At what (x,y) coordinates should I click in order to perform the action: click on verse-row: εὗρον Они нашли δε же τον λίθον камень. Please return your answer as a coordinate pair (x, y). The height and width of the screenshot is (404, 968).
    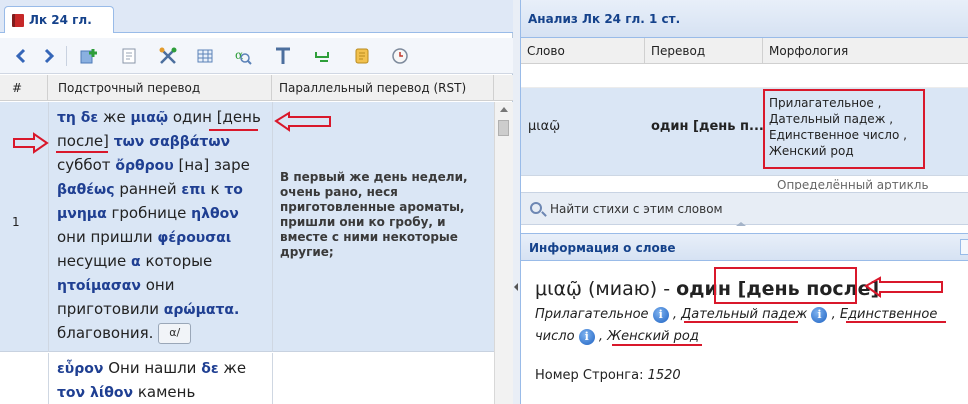
    Looking at the image, I should click on (247, 378).